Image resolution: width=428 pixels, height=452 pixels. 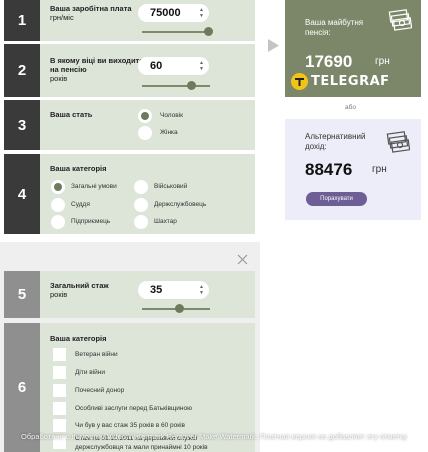 What do you see at coordinates (176, 86) in the screenshot?
I see `retire-age-slider-track` at bounding box center [176, 86].